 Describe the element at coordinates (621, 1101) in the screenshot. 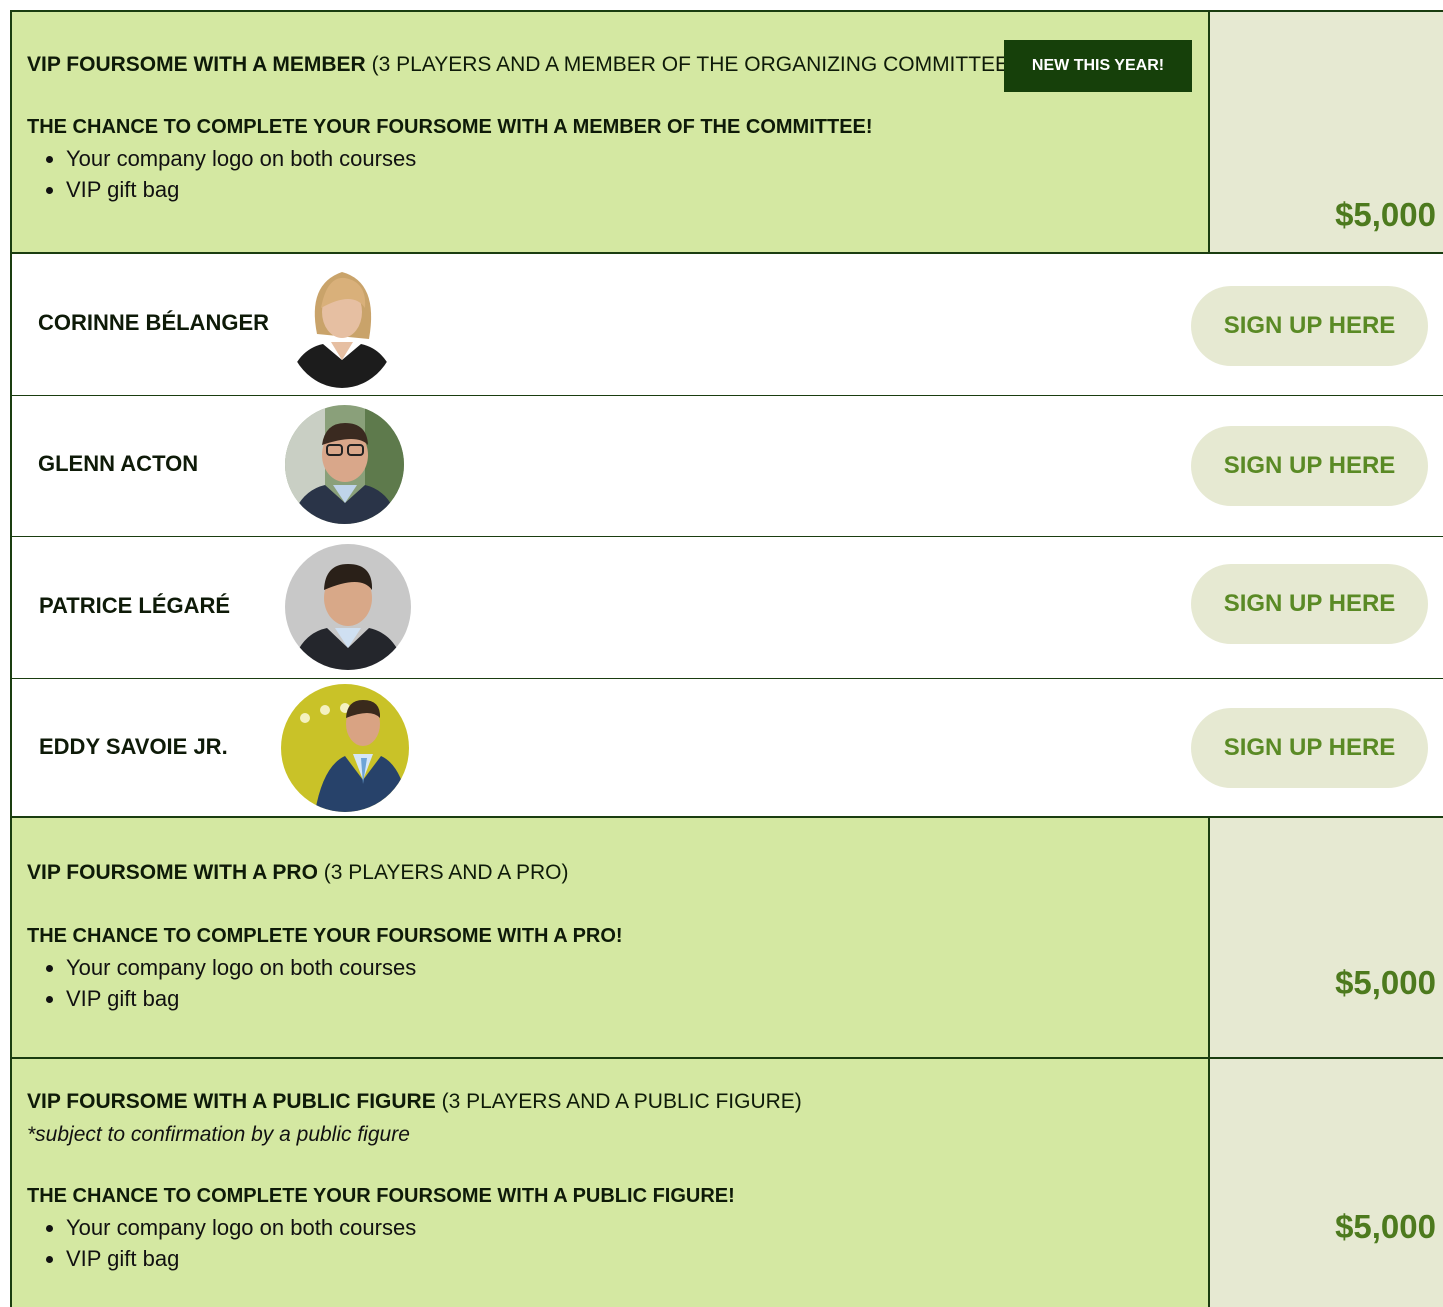

I see `package-public-figure-title-suffix: (3 PLAYERS AND A PUBLIC FIGURE)` at that location.